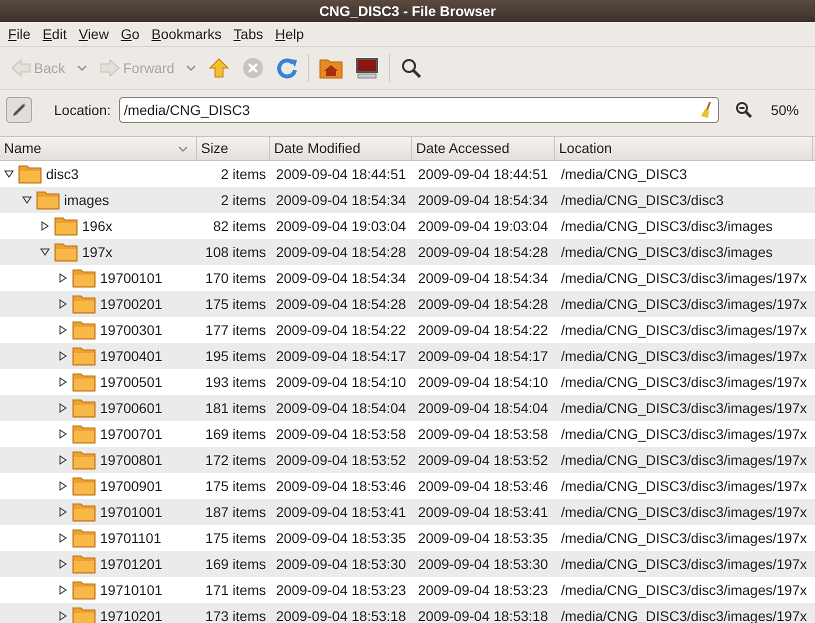  I want to click on column-header: Name, so click(98, 148).